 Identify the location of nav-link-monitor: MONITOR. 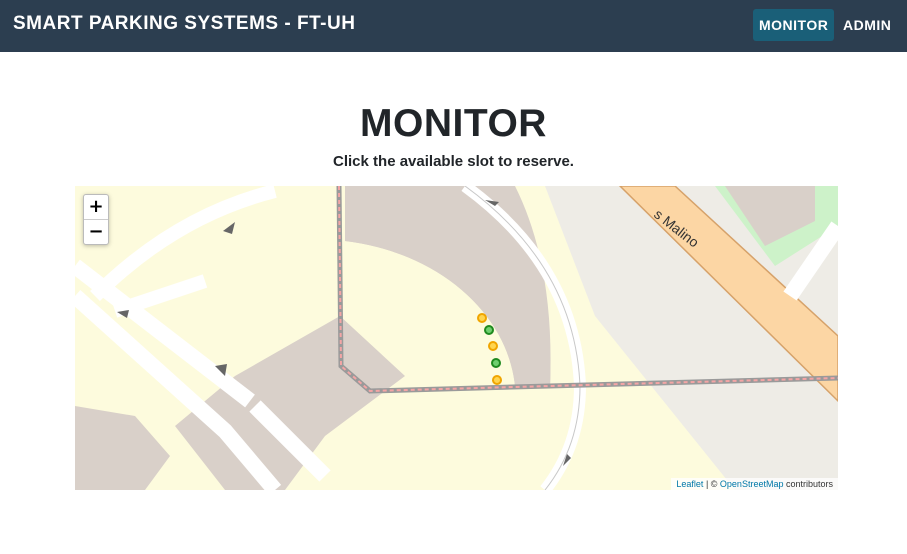
(794, 25).